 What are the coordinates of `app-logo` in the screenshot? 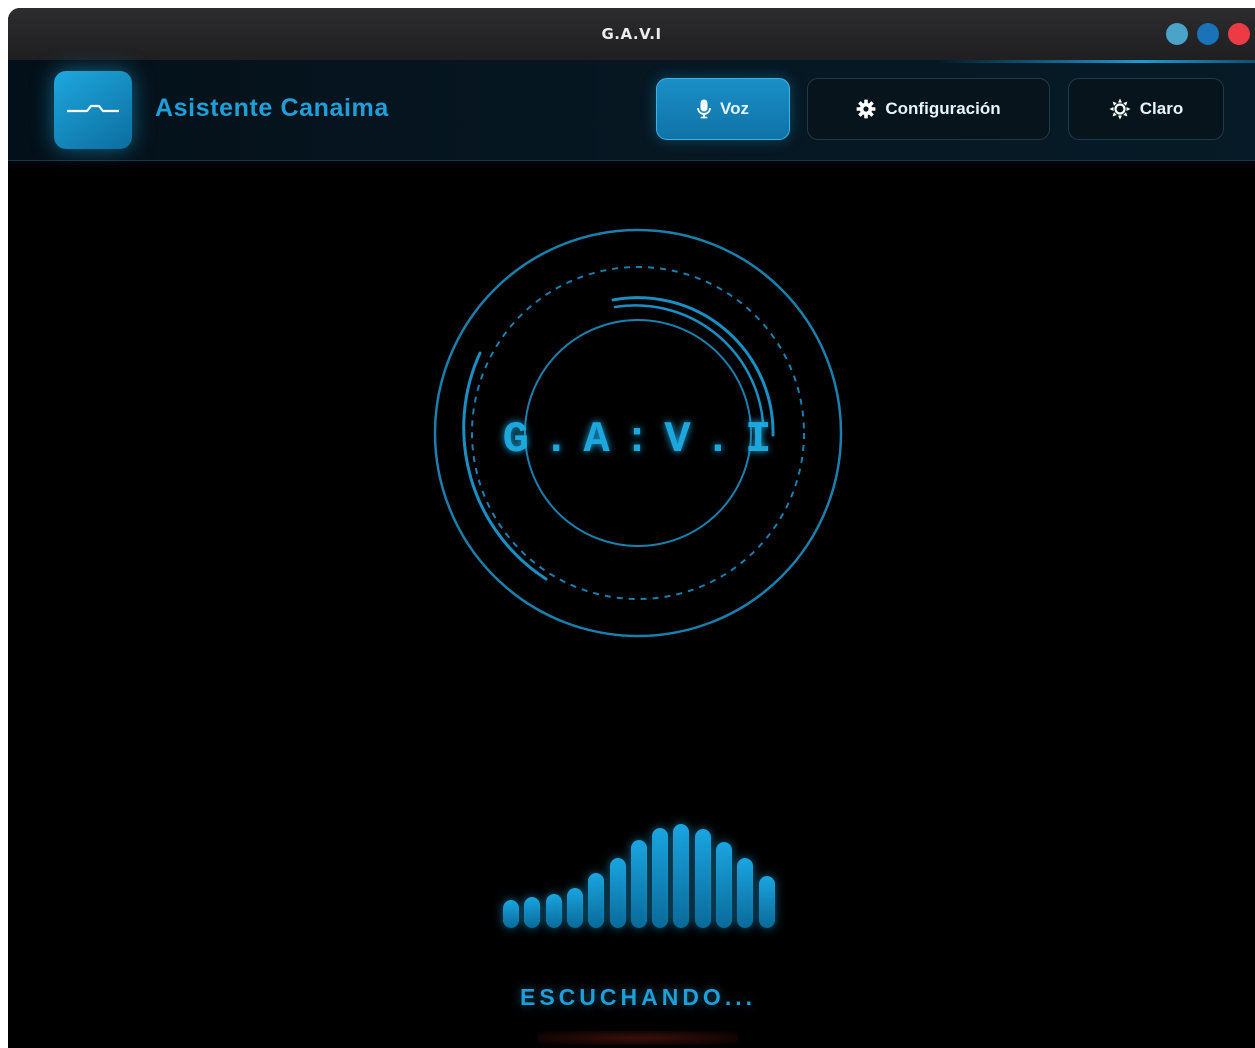 It's located at (93, 110).